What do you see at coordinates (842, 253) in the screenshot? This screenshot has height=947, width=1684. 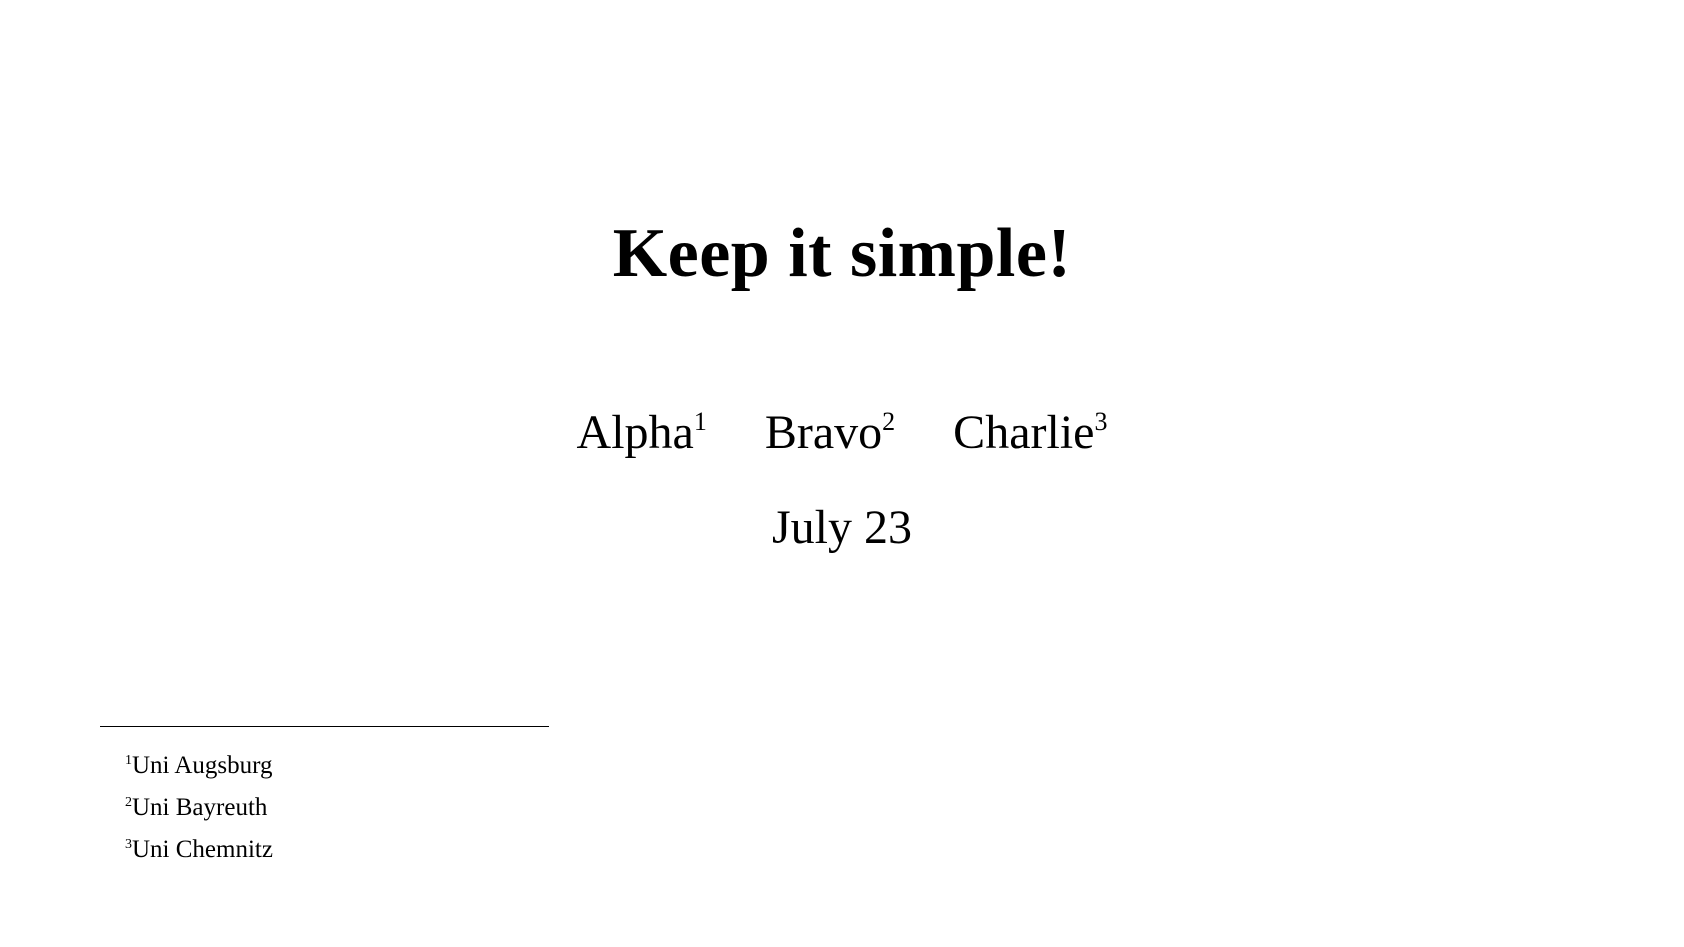 I see `slide-title: Keep it simple!` at bounding box center [842, 253].